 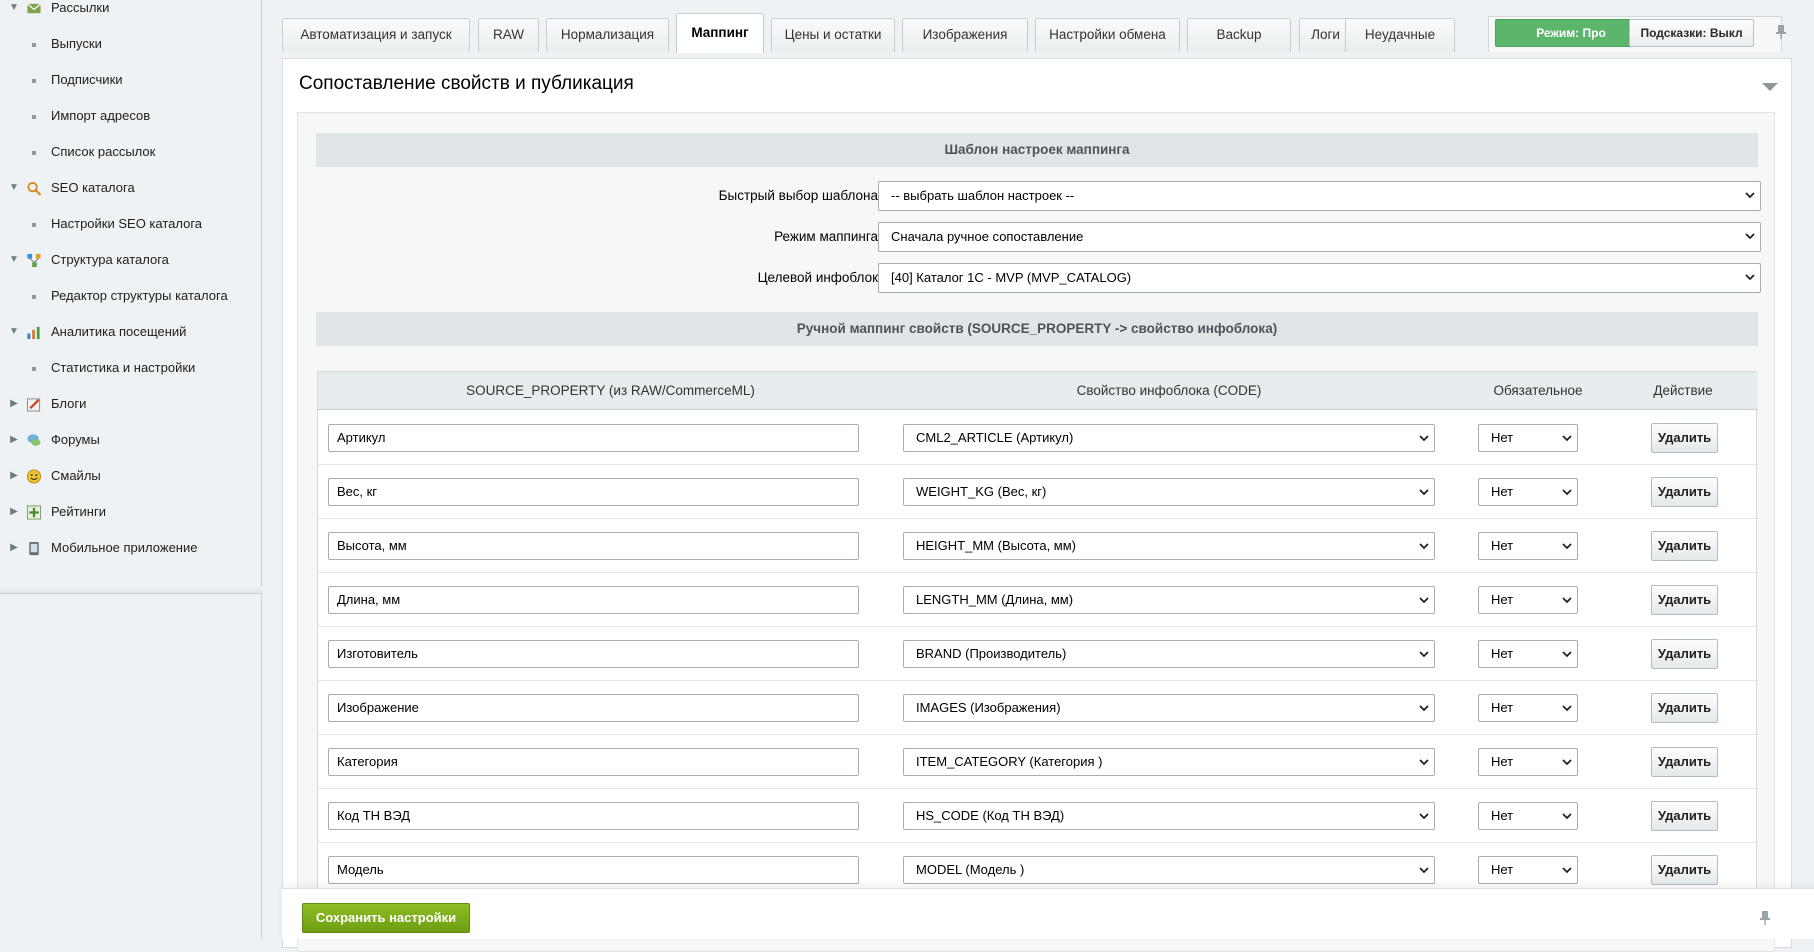 What do you see at coordinates (131, 404) in the screenshot?
I see `sidebar-item-blog: ▶ Блоги` at bounding box center [131, 404].